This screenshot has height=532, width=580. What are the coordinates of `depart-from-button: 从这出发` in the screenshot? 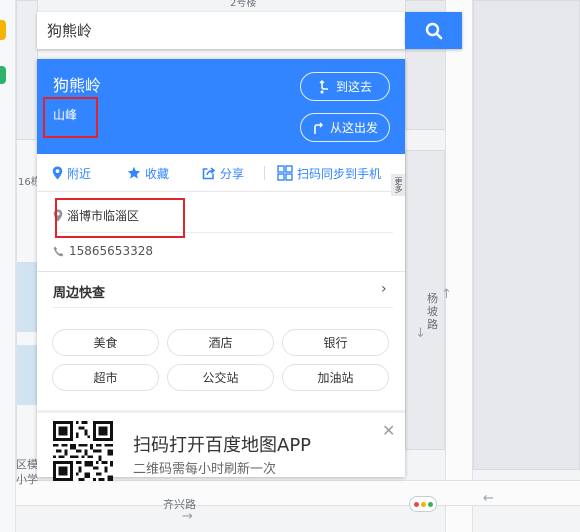 It's located at (345, 127).